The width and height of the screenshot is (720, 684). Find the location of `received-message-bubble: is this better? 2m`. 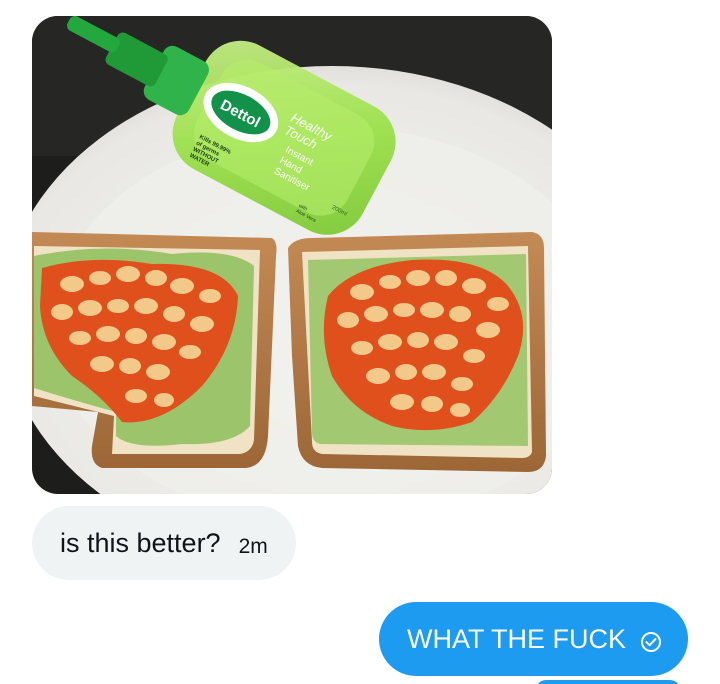

received-message-bubble: is this better? 2m is located at coordinates (164, 543).